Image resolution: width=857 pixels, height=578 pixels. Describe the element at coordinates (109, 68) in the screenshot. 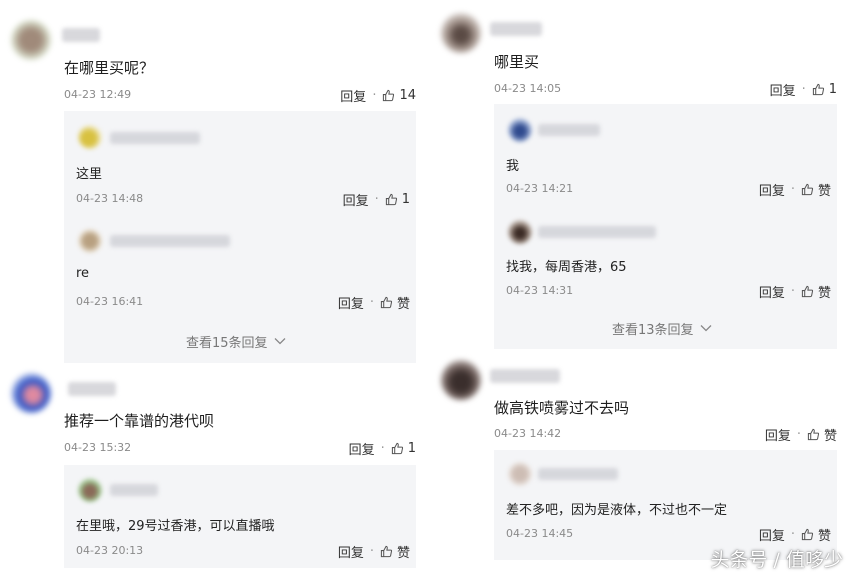

I see `comment-text: 在哪里买呢？` at that location.